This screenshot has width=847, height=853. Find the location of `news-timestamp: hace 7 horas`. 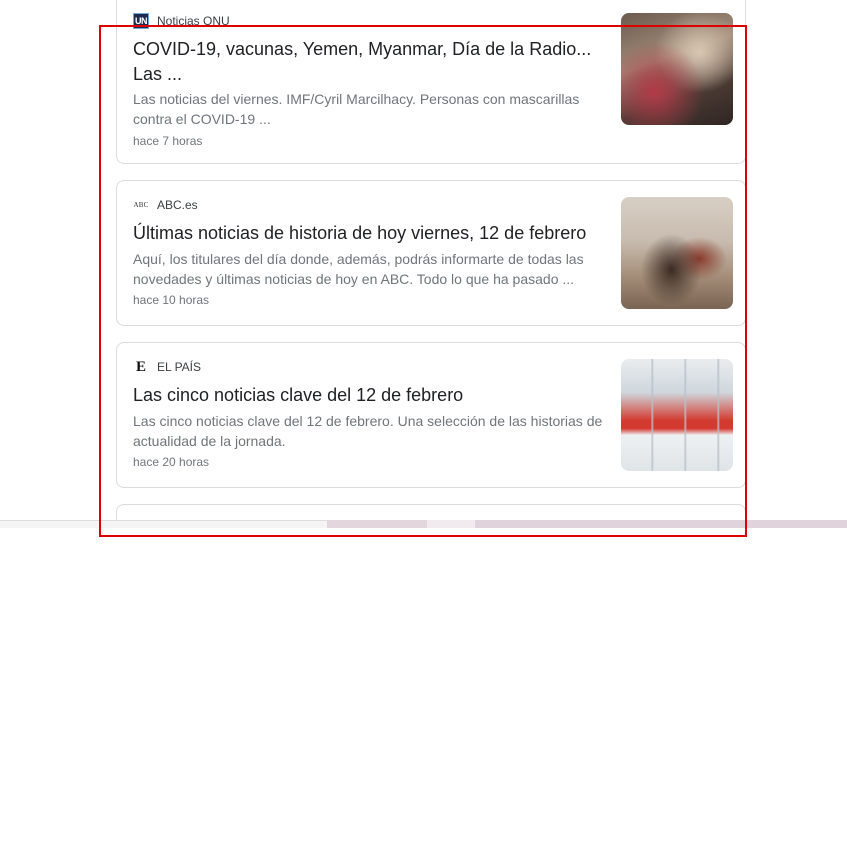

news-timestamp: hace 7 horas is located at coordinates (168, 141).